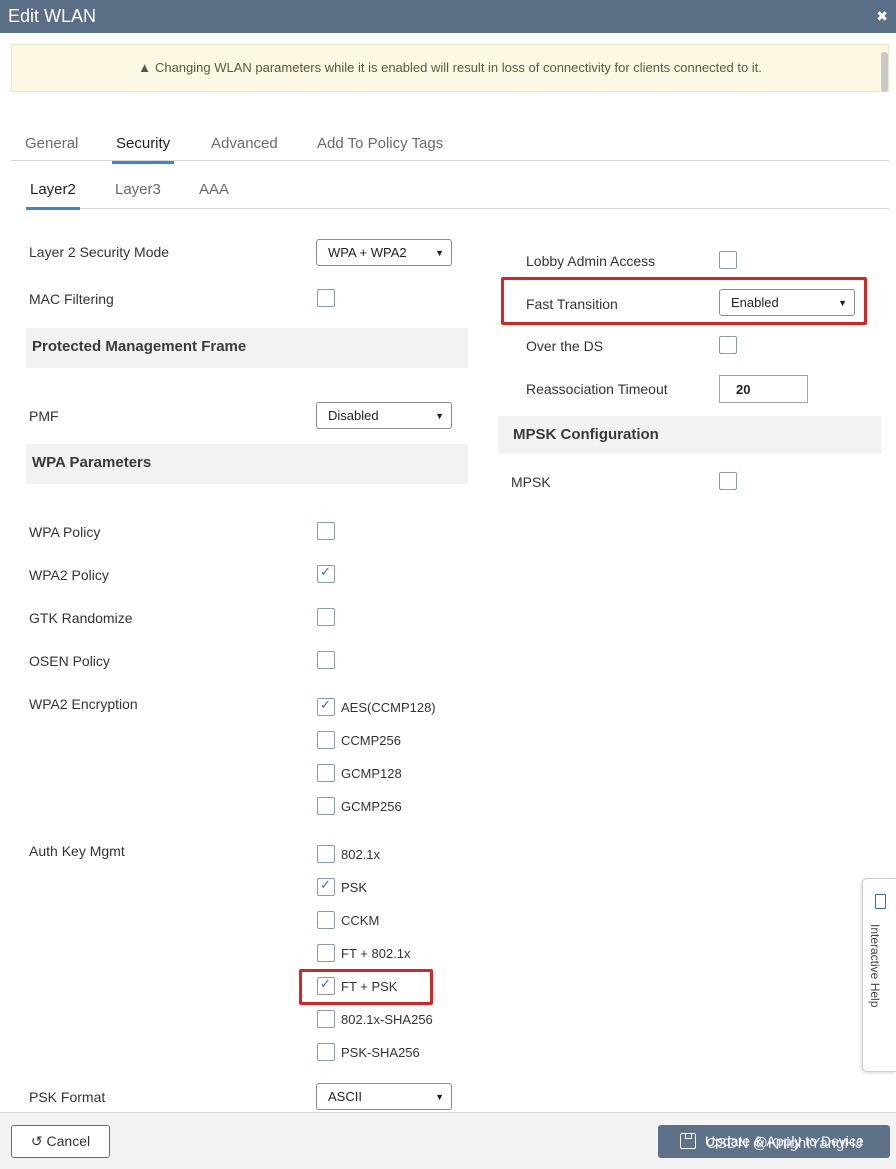  What do you see at coordinates (688, 1141) in the screenshot?
I see `save-icon` at bounding box center [688, 1141].